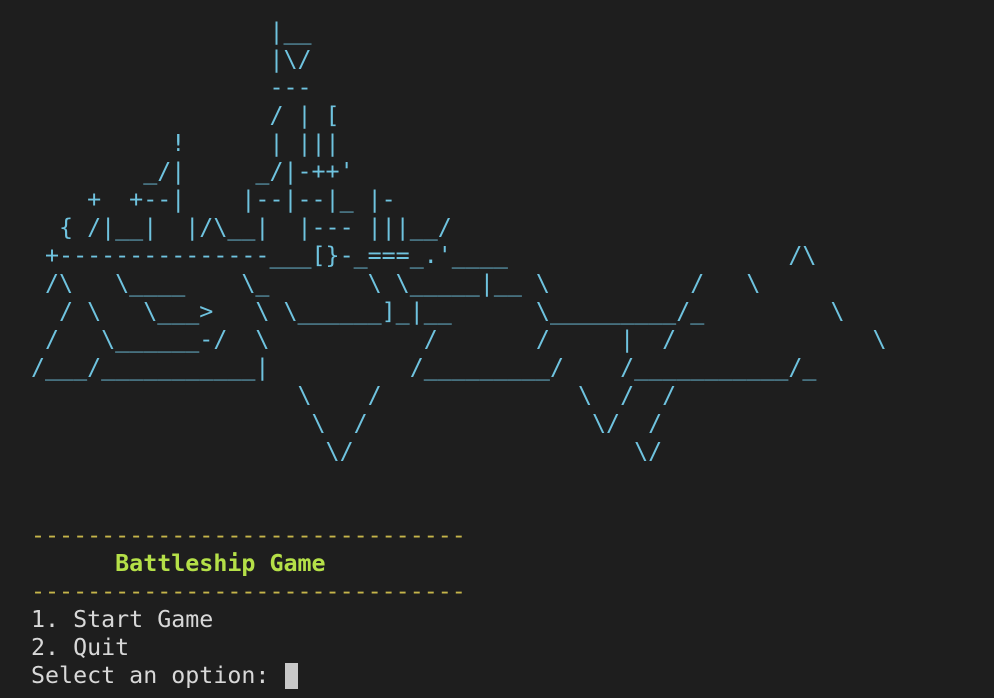  Describe the element at coordinates (248, 535) in the screenshot. I see `menu-rule-top: -------------------------------` at that location.